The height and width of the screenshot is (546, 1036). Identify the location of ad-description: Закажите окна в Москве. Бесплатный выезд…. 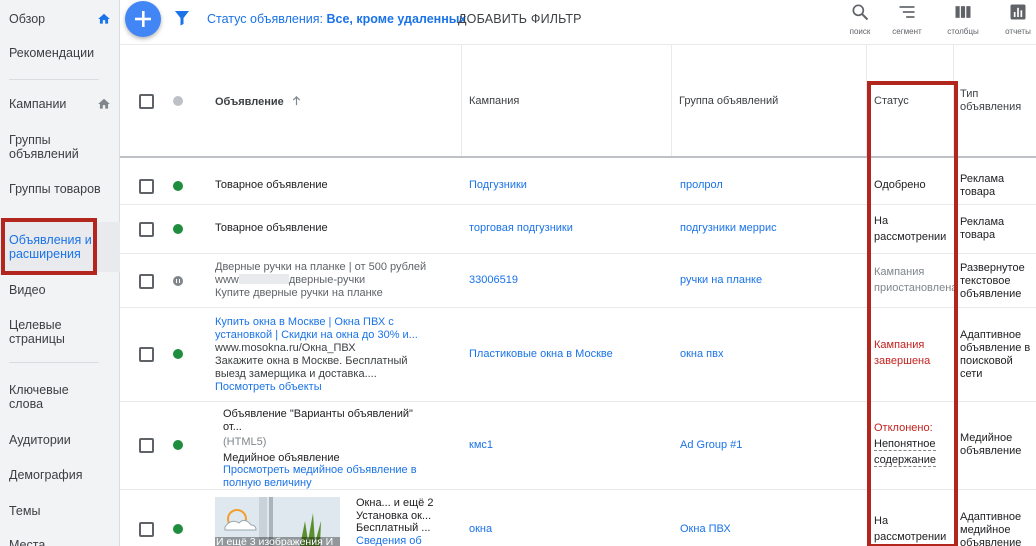
(311, 367).